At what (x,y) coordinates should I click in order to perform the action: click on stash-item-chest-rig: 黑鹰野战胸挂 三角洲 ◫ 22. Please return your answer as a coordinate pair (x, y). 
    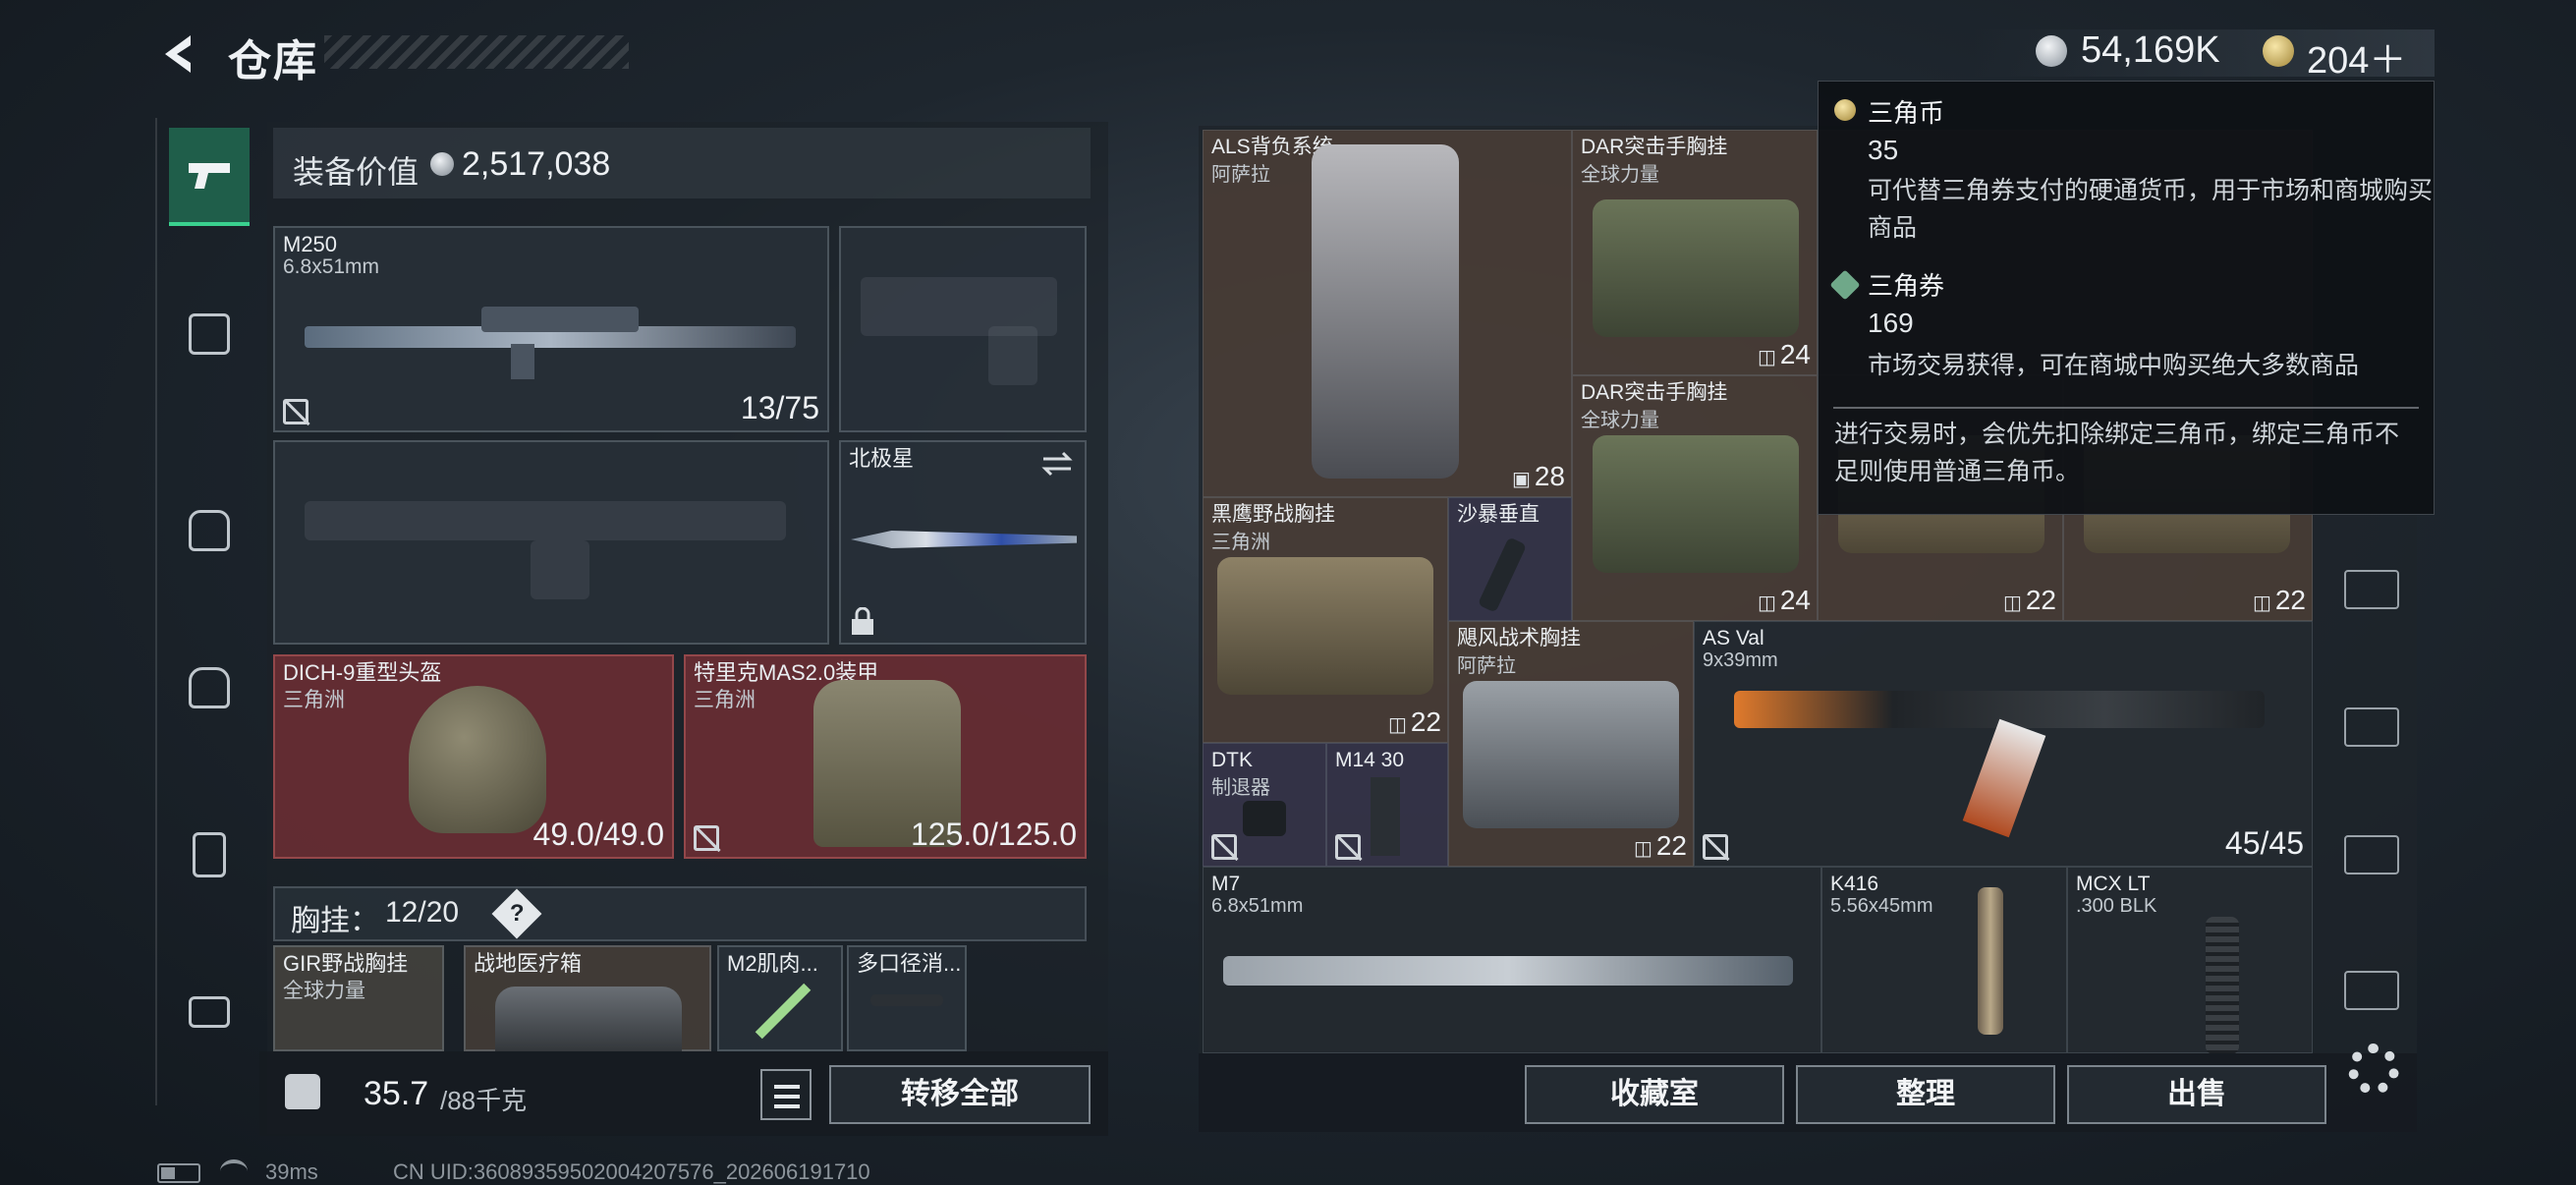
    Looking at the image, I should click on (1325, 620).